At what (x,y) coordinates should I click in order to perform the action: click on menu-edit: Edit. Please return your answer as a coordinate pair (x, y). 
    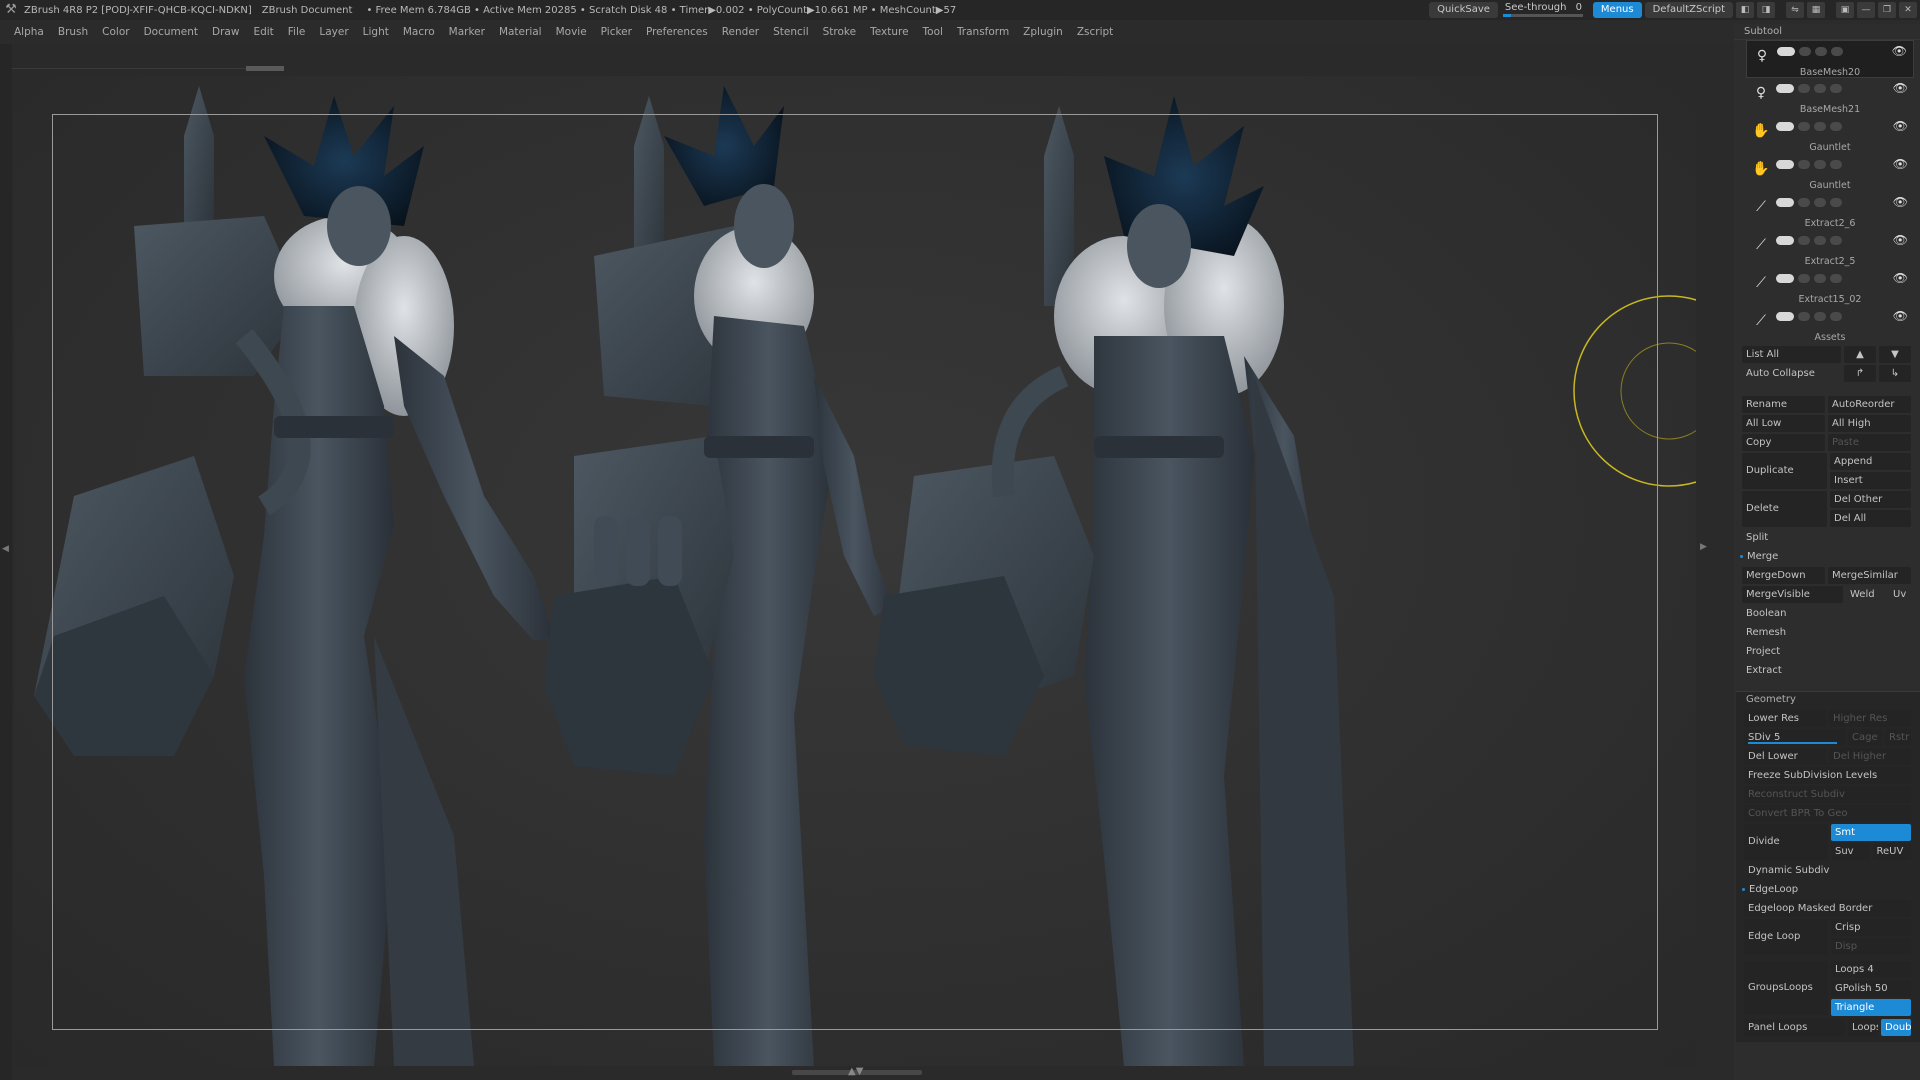
    Looking at the image, I should click on (263, 32).